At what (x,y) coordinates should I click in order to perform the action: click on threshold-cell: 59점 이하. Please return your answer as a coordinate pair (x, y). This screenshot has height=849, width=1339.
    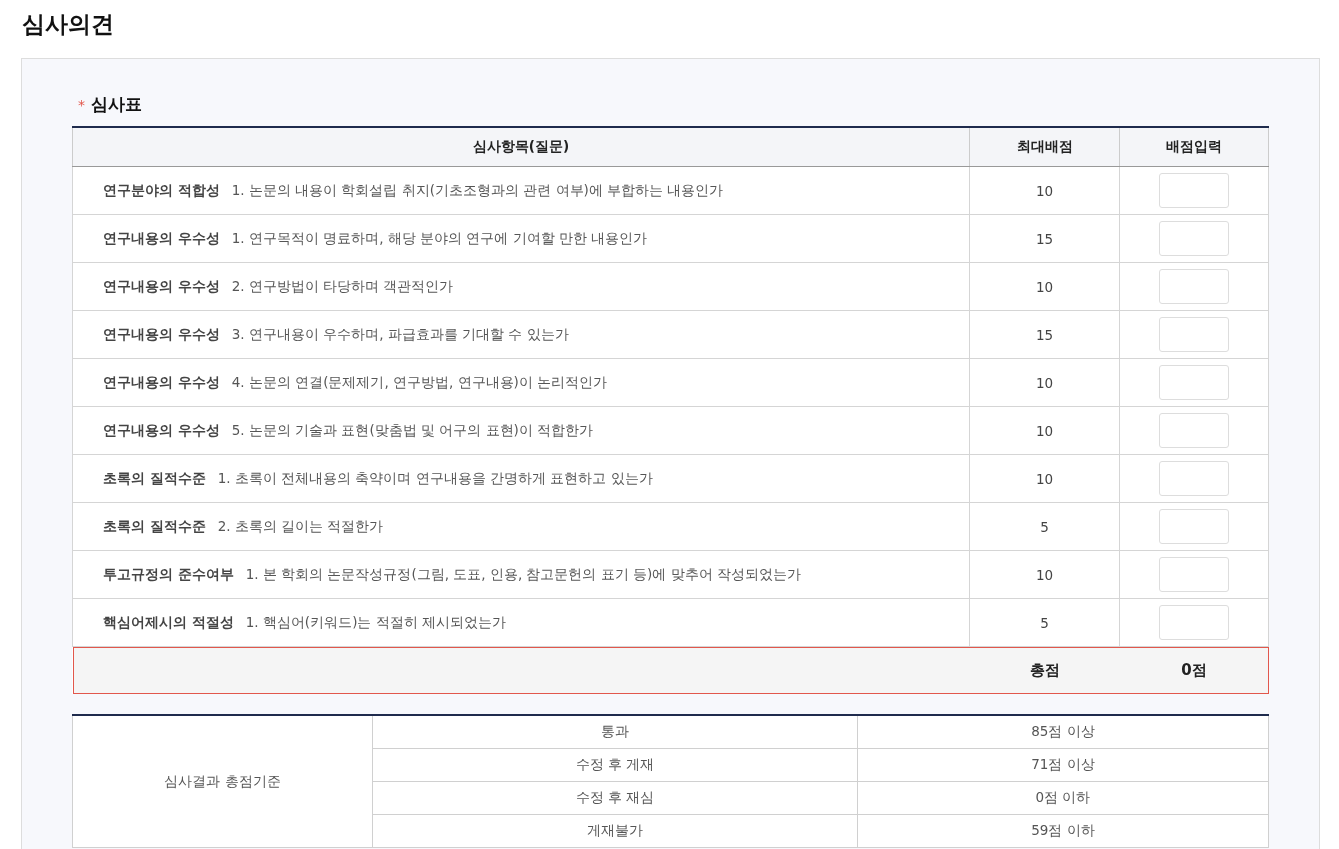
    Looking at the image, I should click on (1063, 831).